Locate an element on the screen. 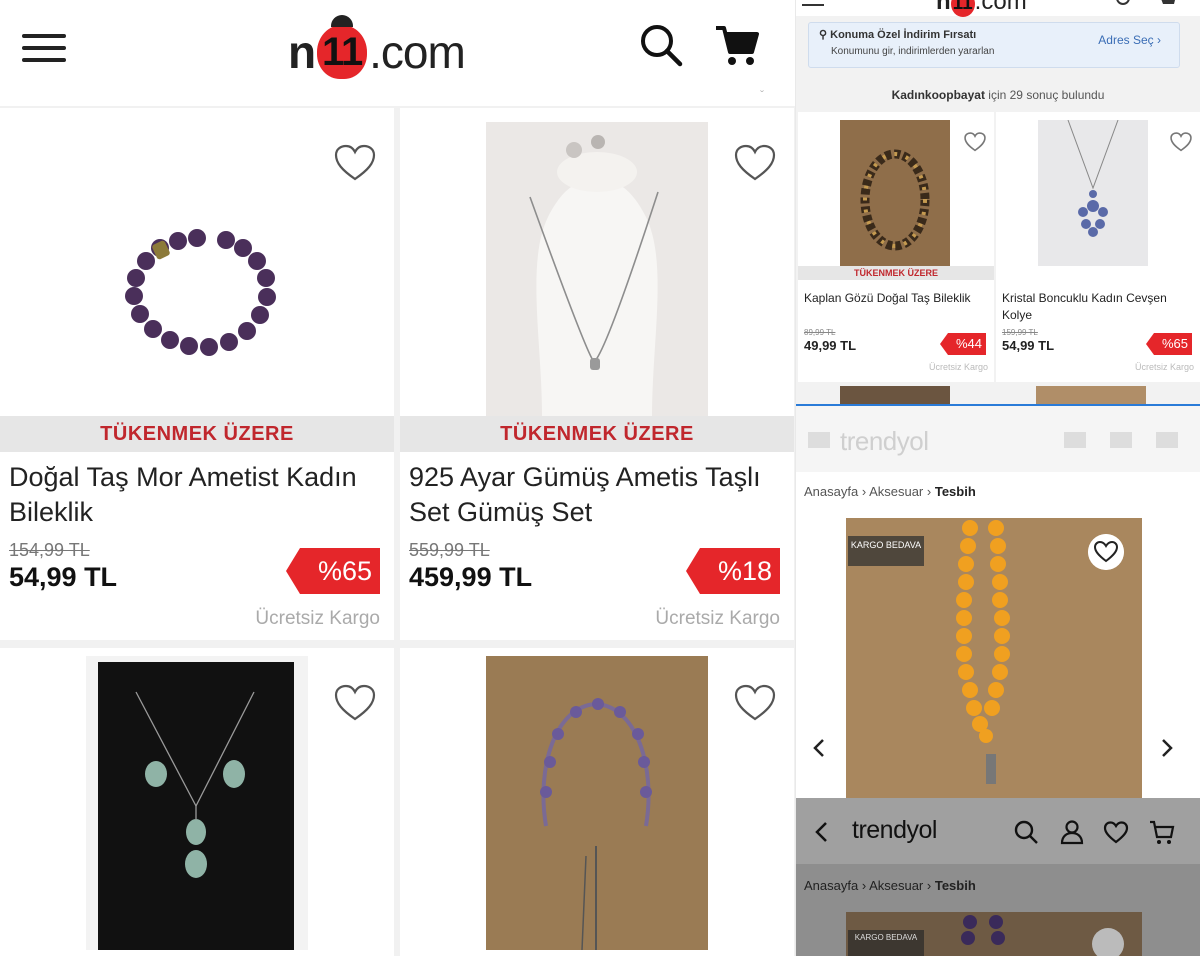 The image size is (1200, 956). product-image-stone-bracelet is located at coordinates (597, 803).